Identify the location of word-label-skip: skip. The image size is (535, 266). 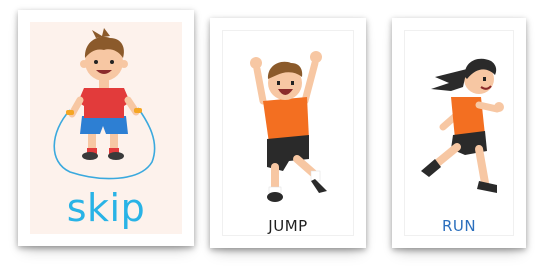
(106, 208).